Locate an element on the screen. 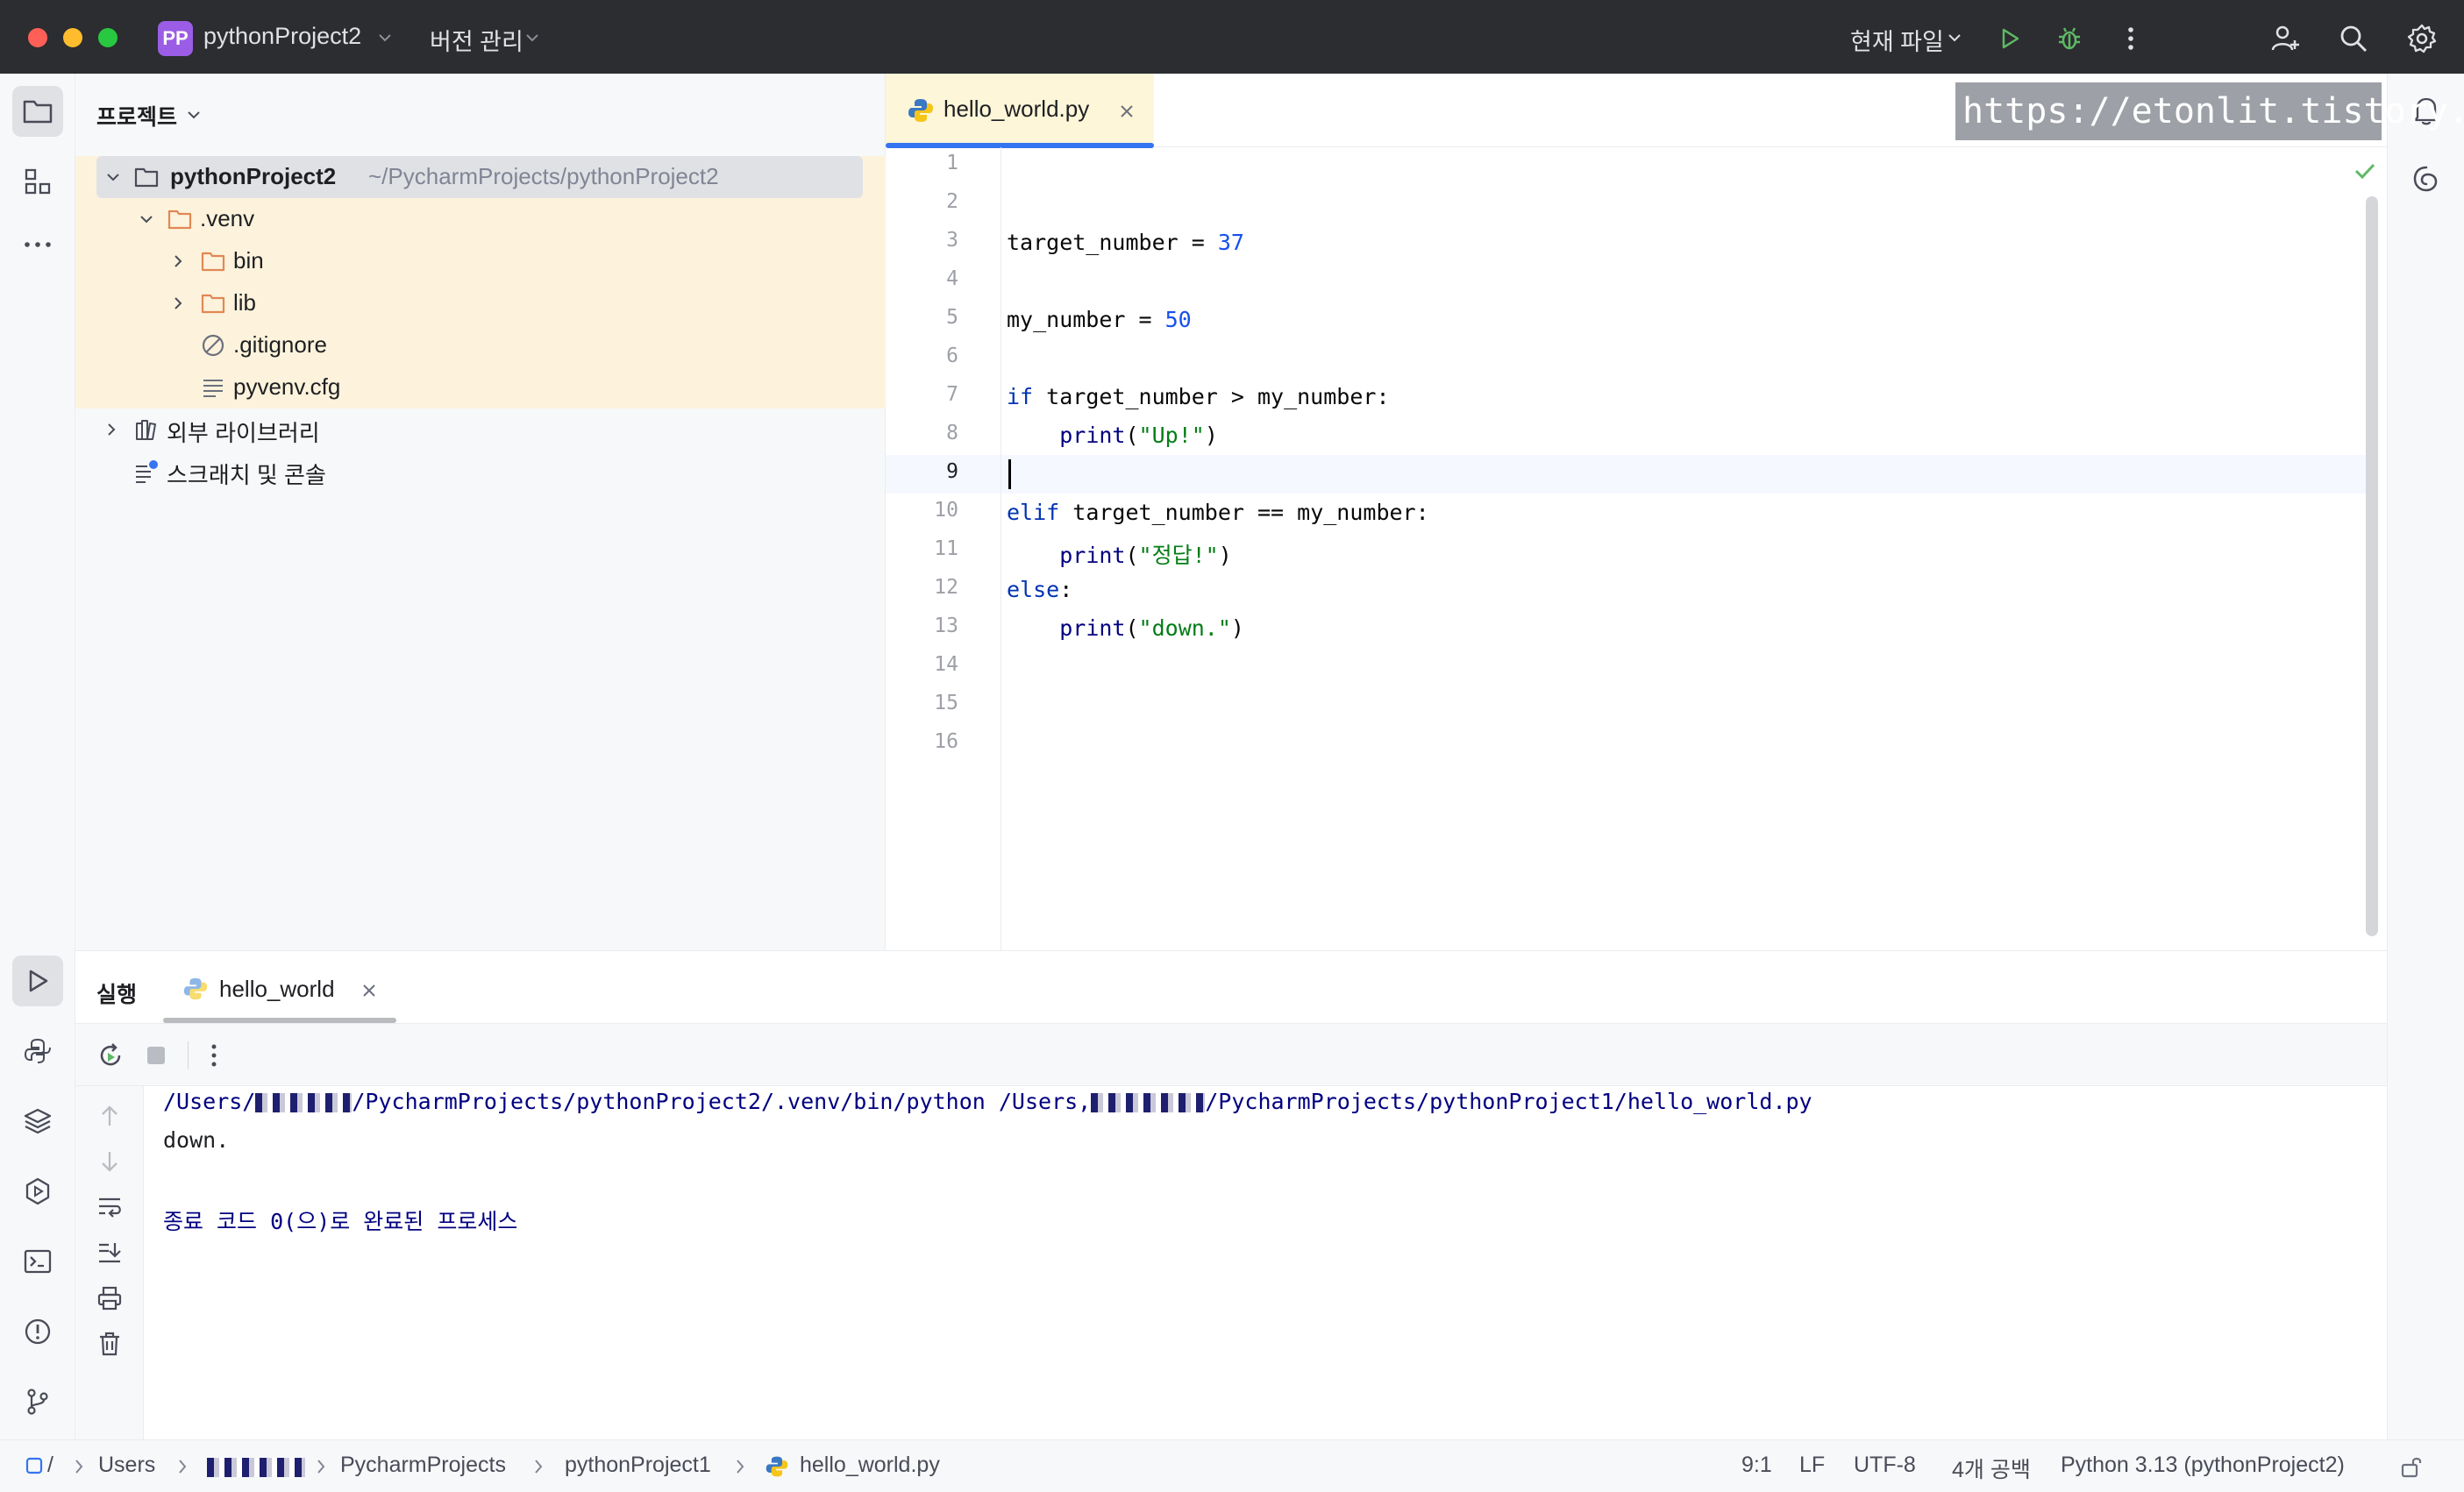  ai-assistant-button is located at coordinates (2426, 179).